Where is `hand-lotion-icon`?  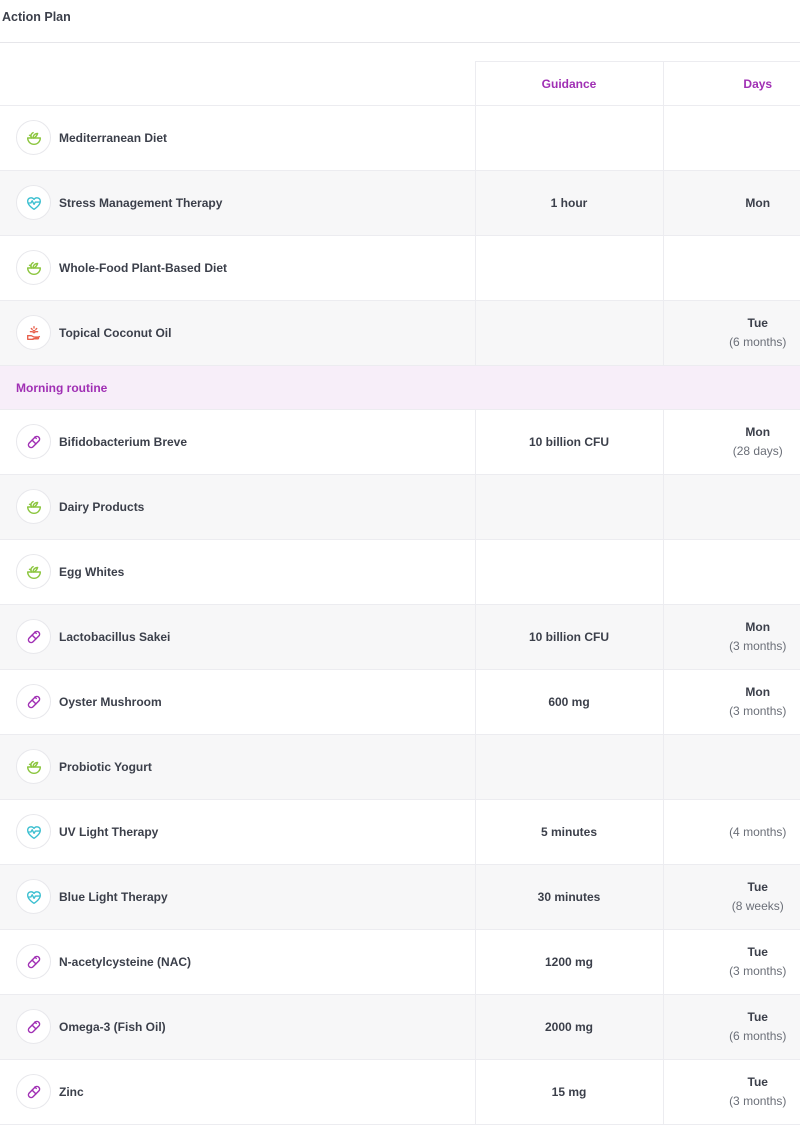 hand-lotion-icon is located at coordinates (33, 332).